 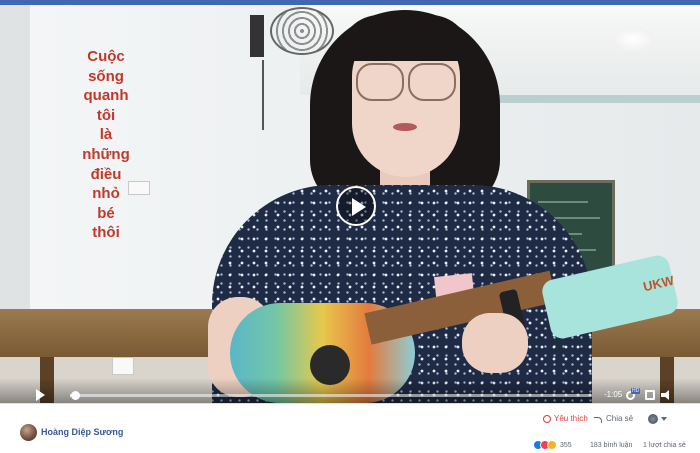 What do you see at coordinates (41, 395) in the screenshot?
I see `play-icon` at bounding box center [41, 395].